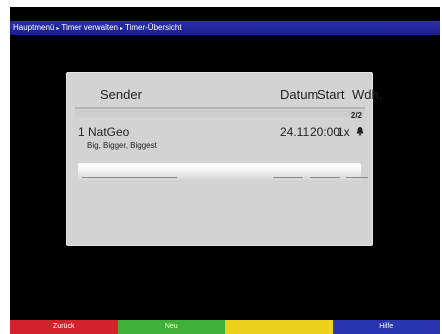  I want to click on header-divider, so click(220, 108).